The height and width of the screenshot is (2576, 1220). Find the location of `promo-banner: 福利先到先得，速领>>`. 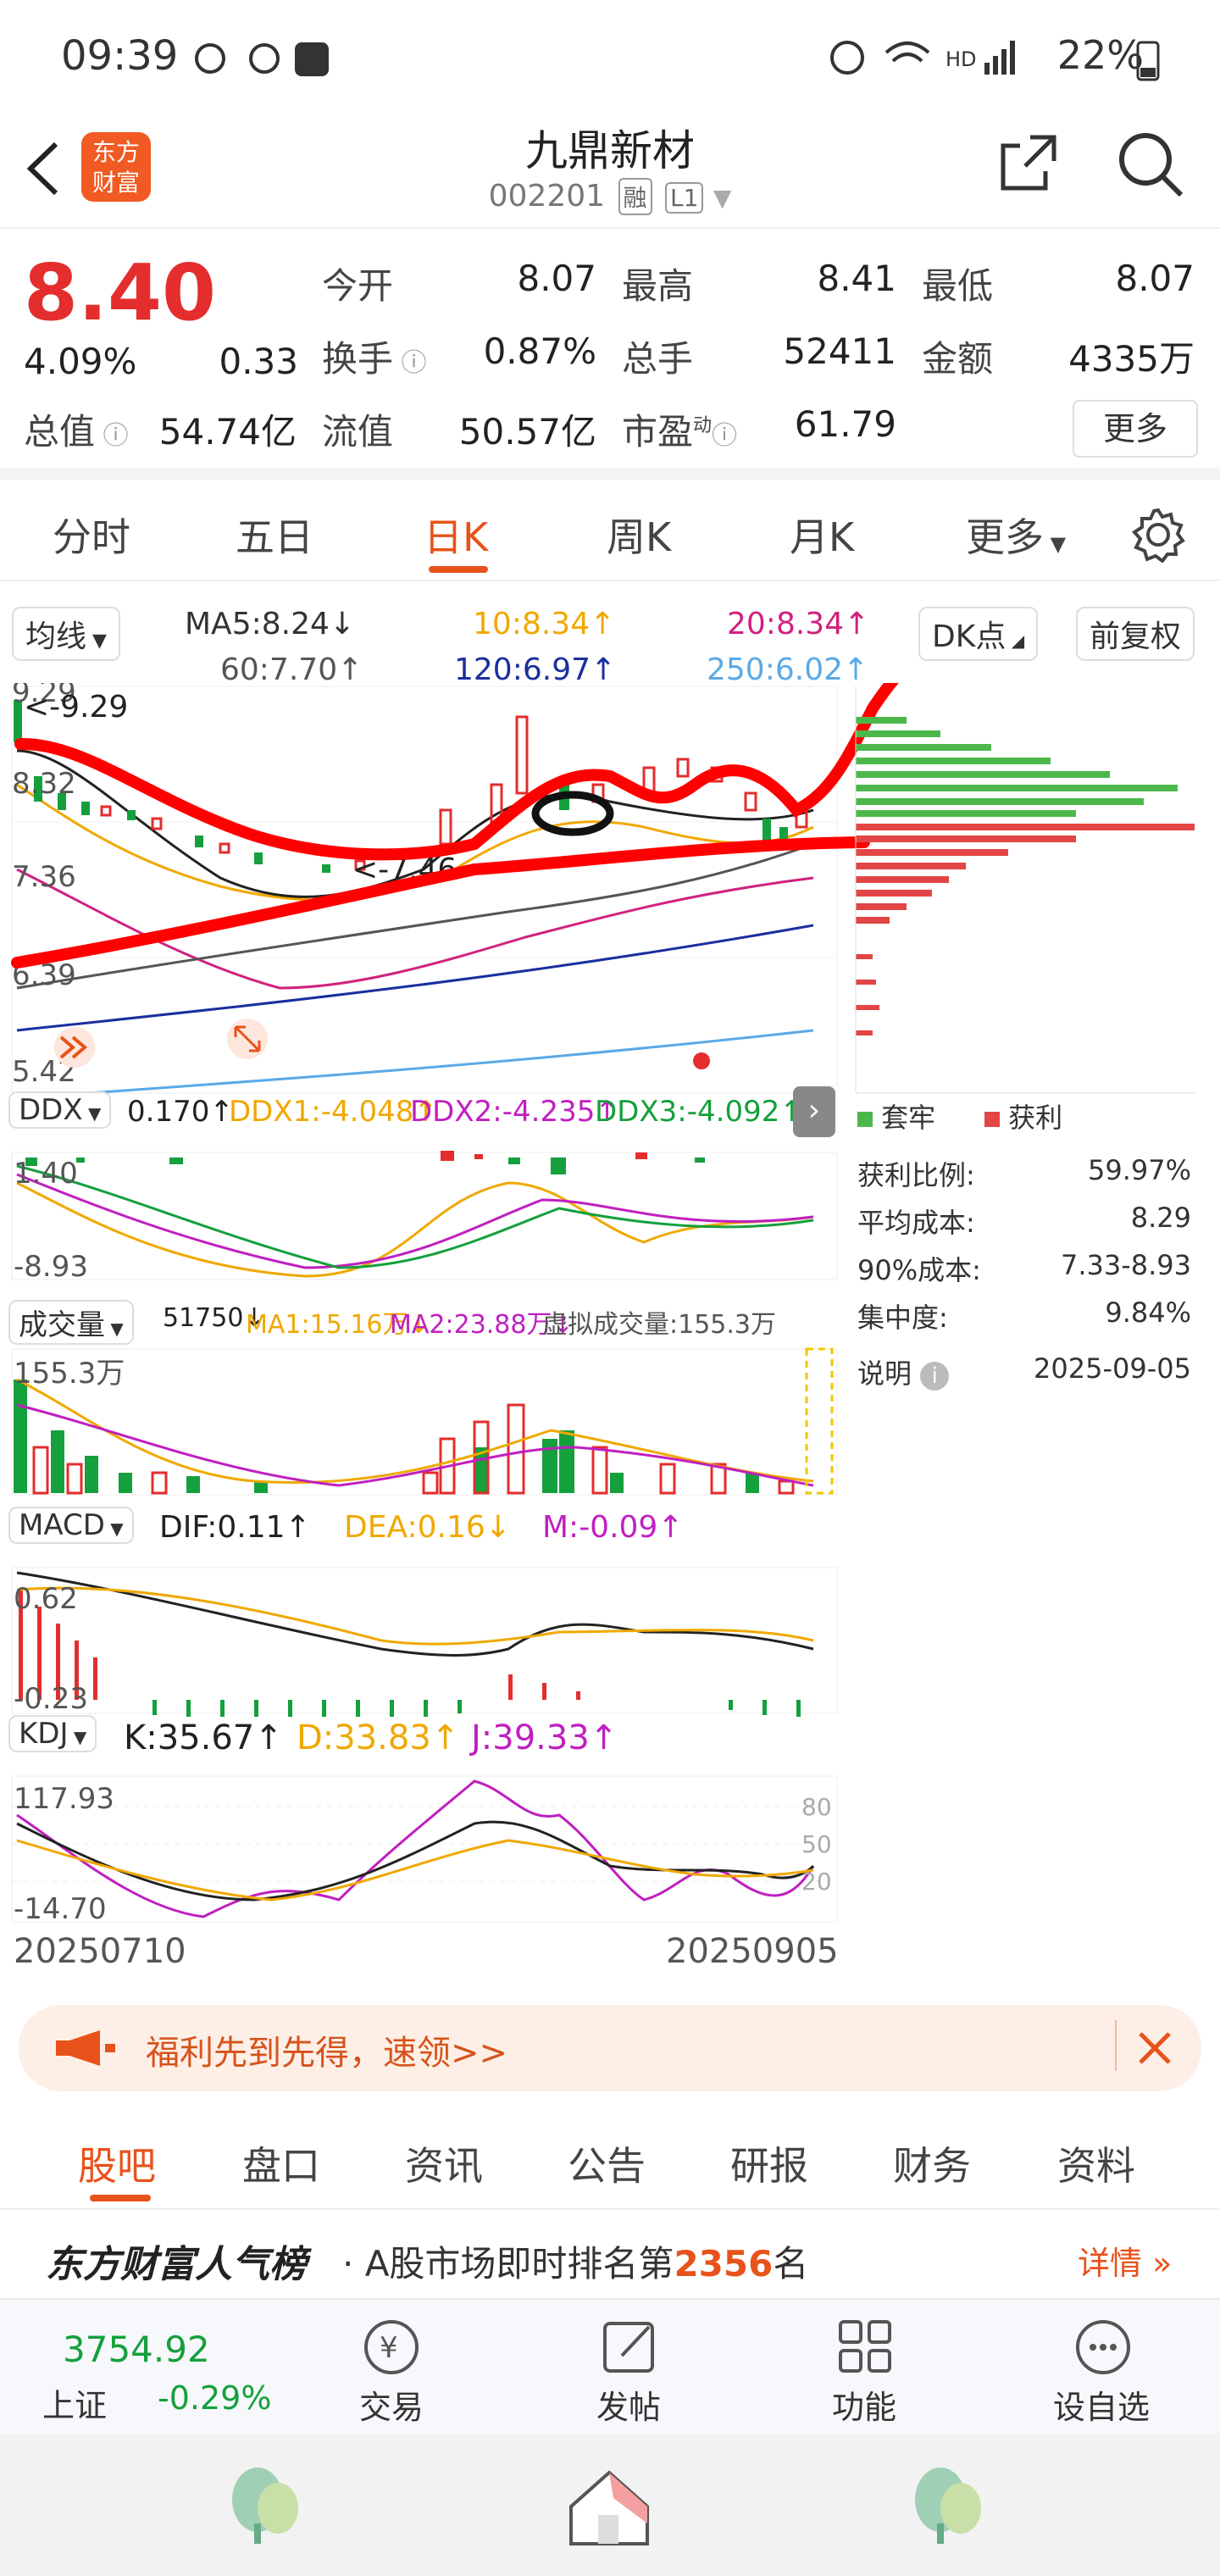

promo-banner: 福利先到先得，速领>> is located at coordinates (610, 2048).